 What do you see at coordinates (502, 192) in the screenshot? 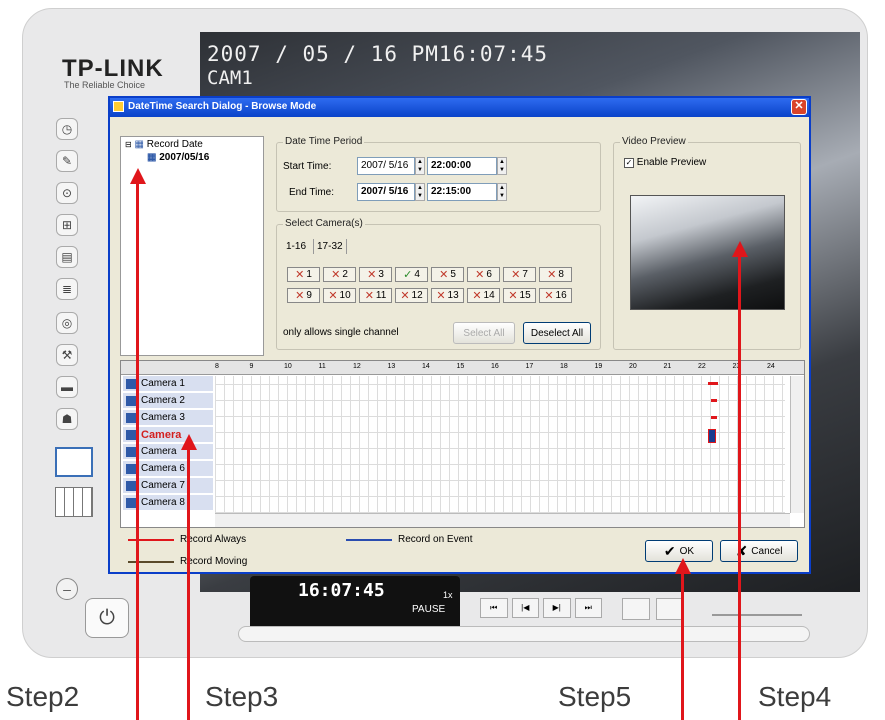
I see `end-time-spinner: ▲ ▼` at bounding box center [502, 192].